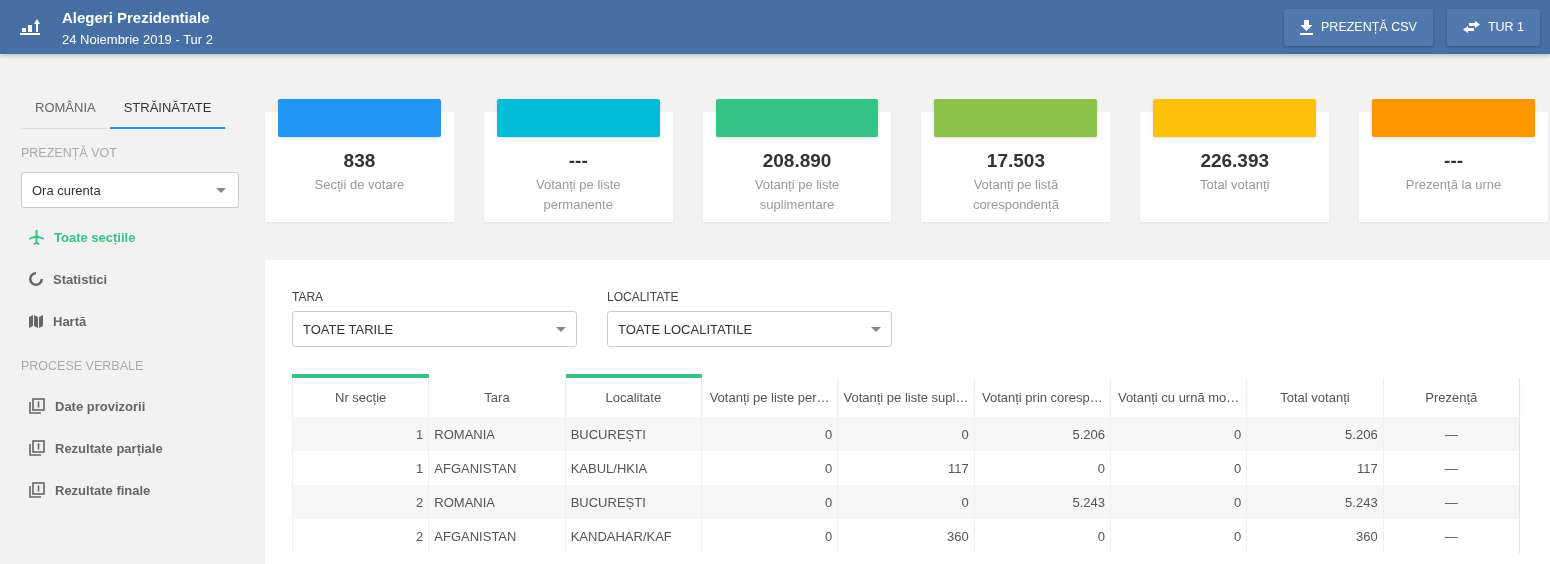  Describe the element at coordinates (434, 329) in the screenshot. I see `filter-dropdown: TOATE TARILE` at that location.